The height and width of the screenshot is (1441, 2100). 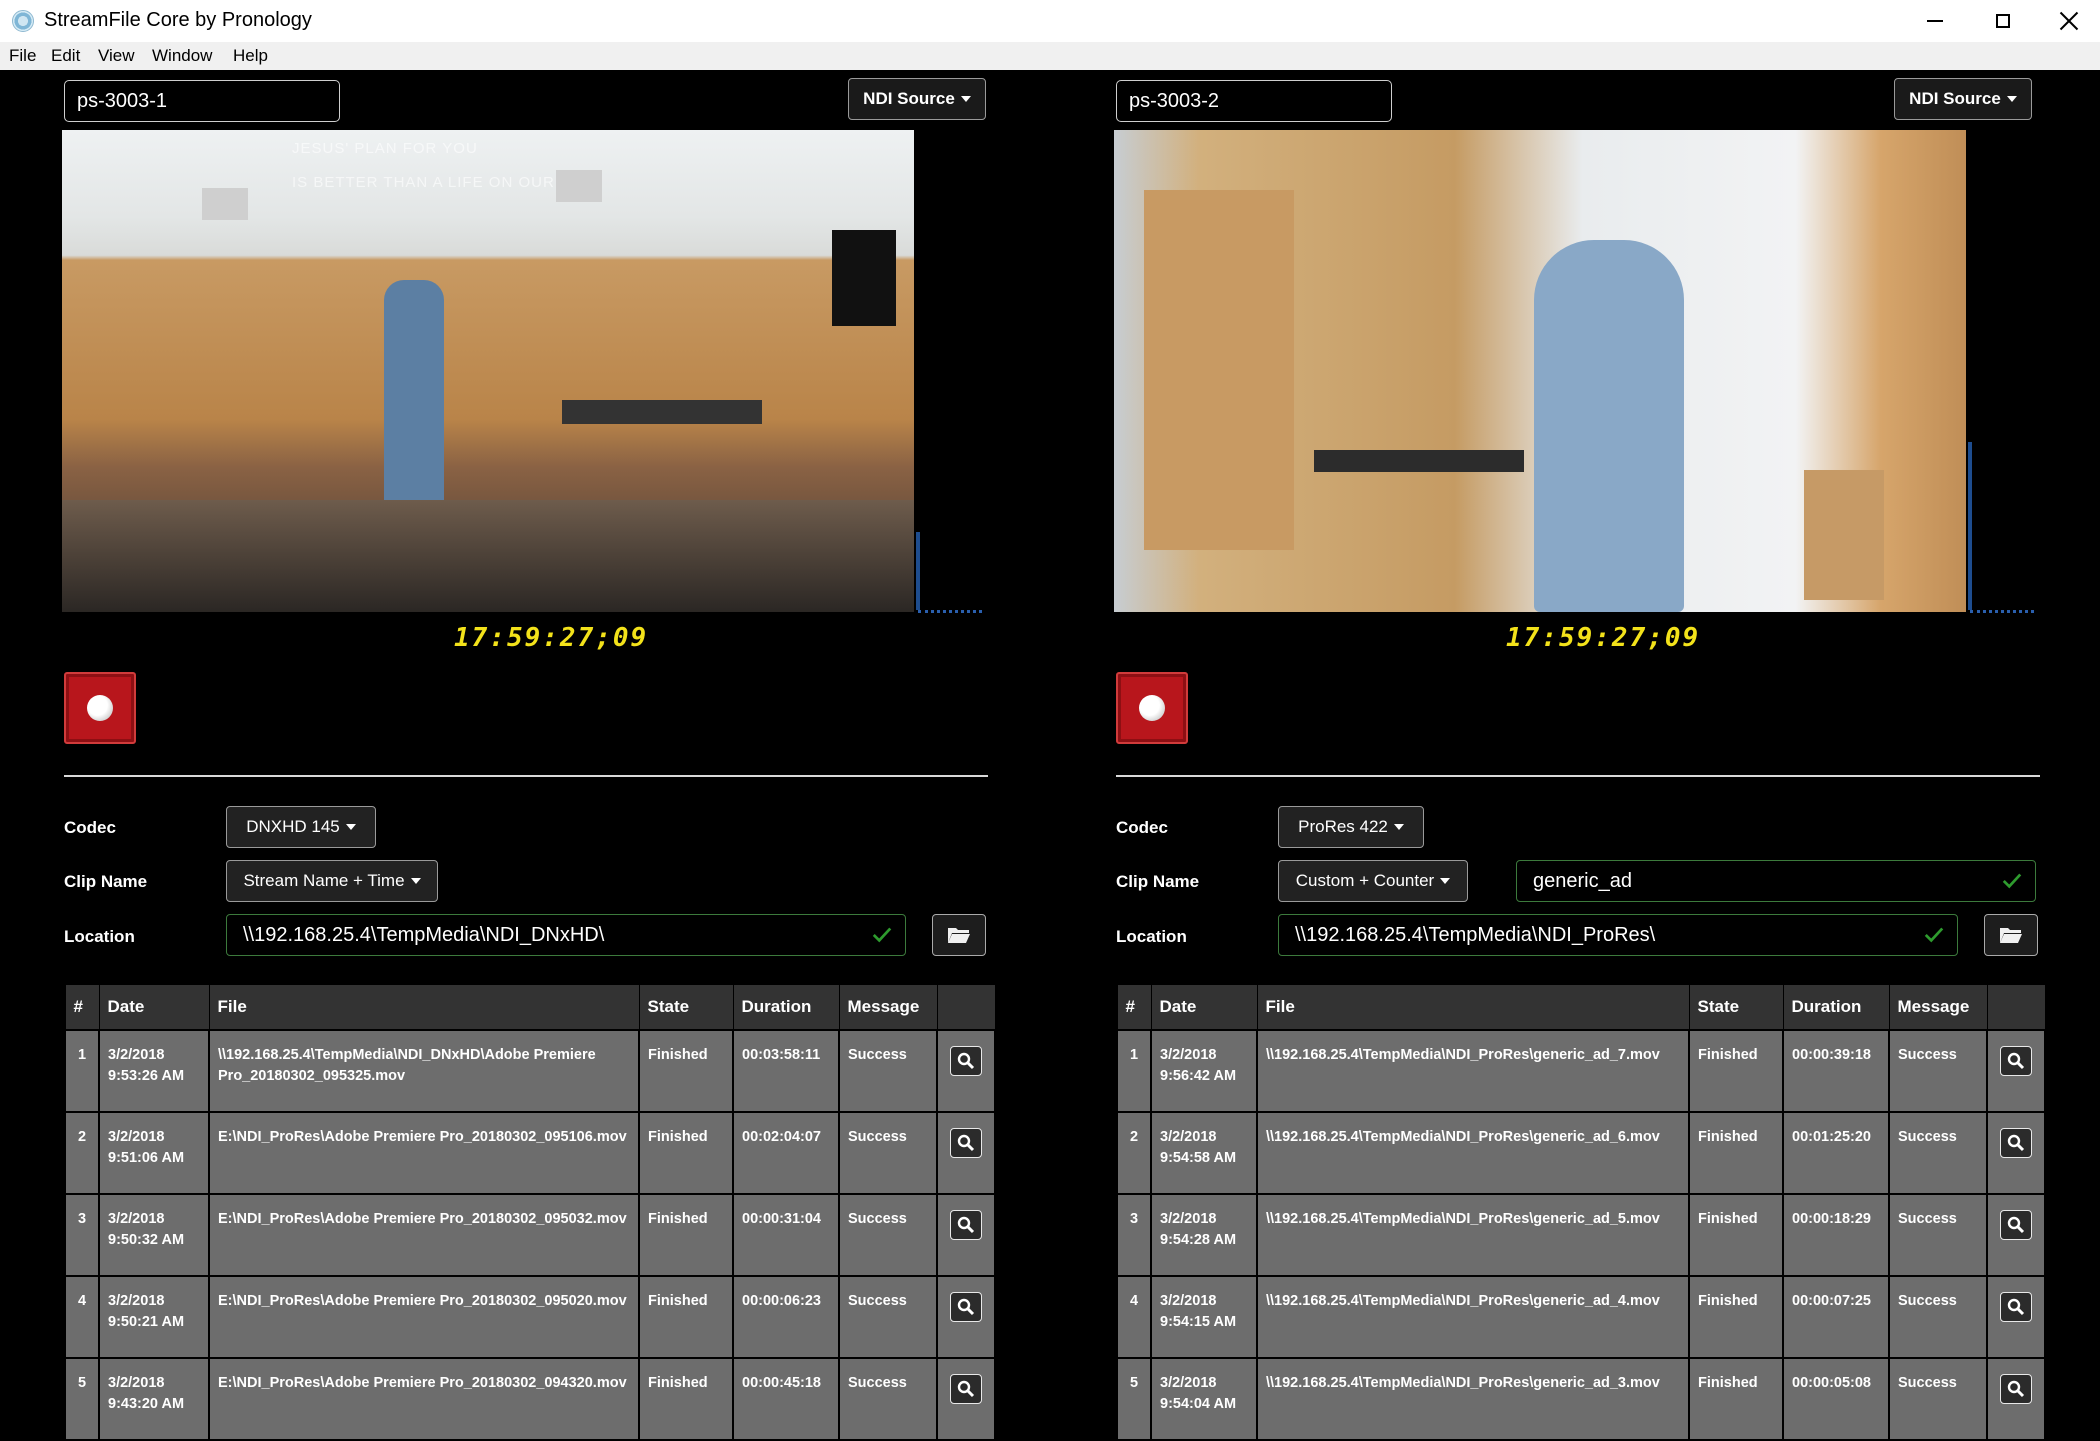 I want to click on row-duration: 00:00:39:18, so click(x=1836, y=1071).